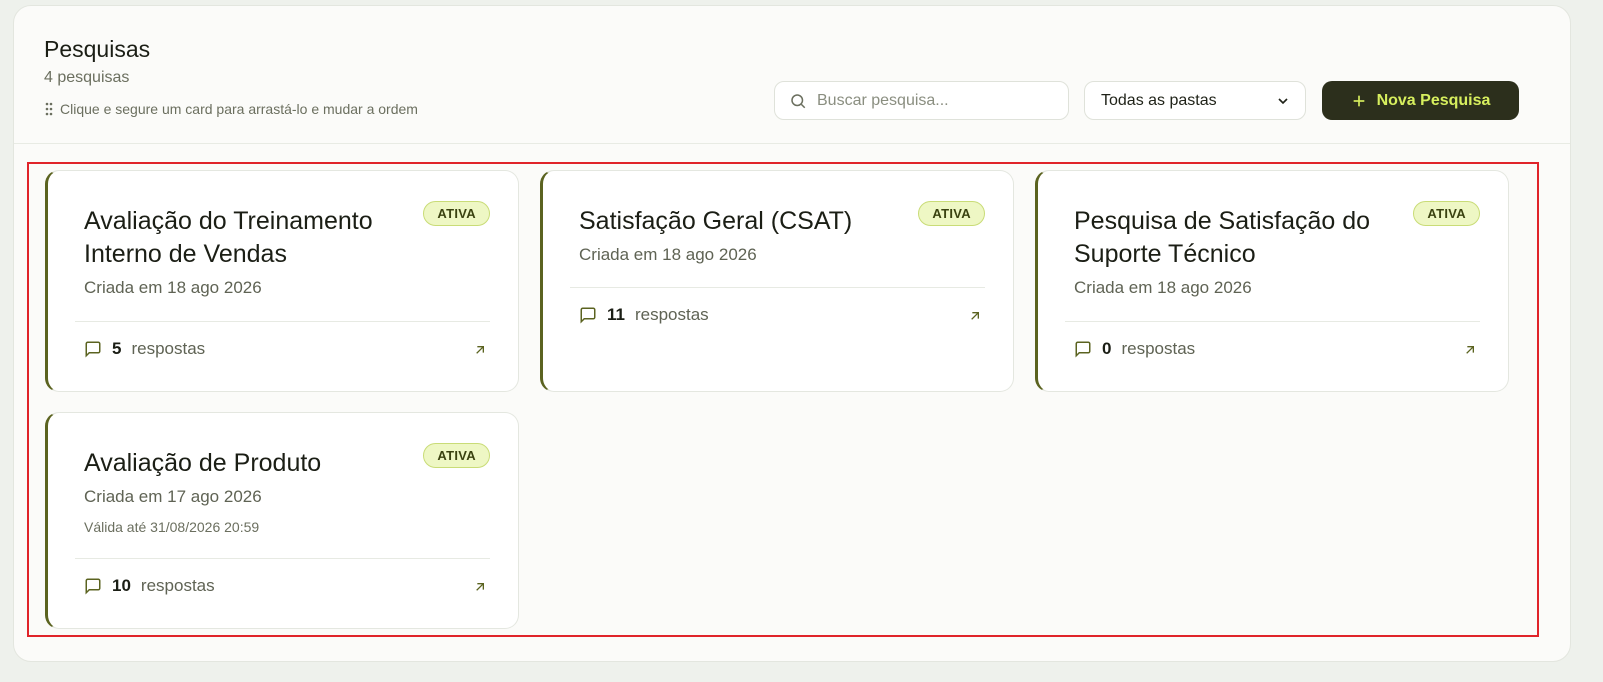 The image size is (1603, 682). I want to click on search-box, so click(921, 100).